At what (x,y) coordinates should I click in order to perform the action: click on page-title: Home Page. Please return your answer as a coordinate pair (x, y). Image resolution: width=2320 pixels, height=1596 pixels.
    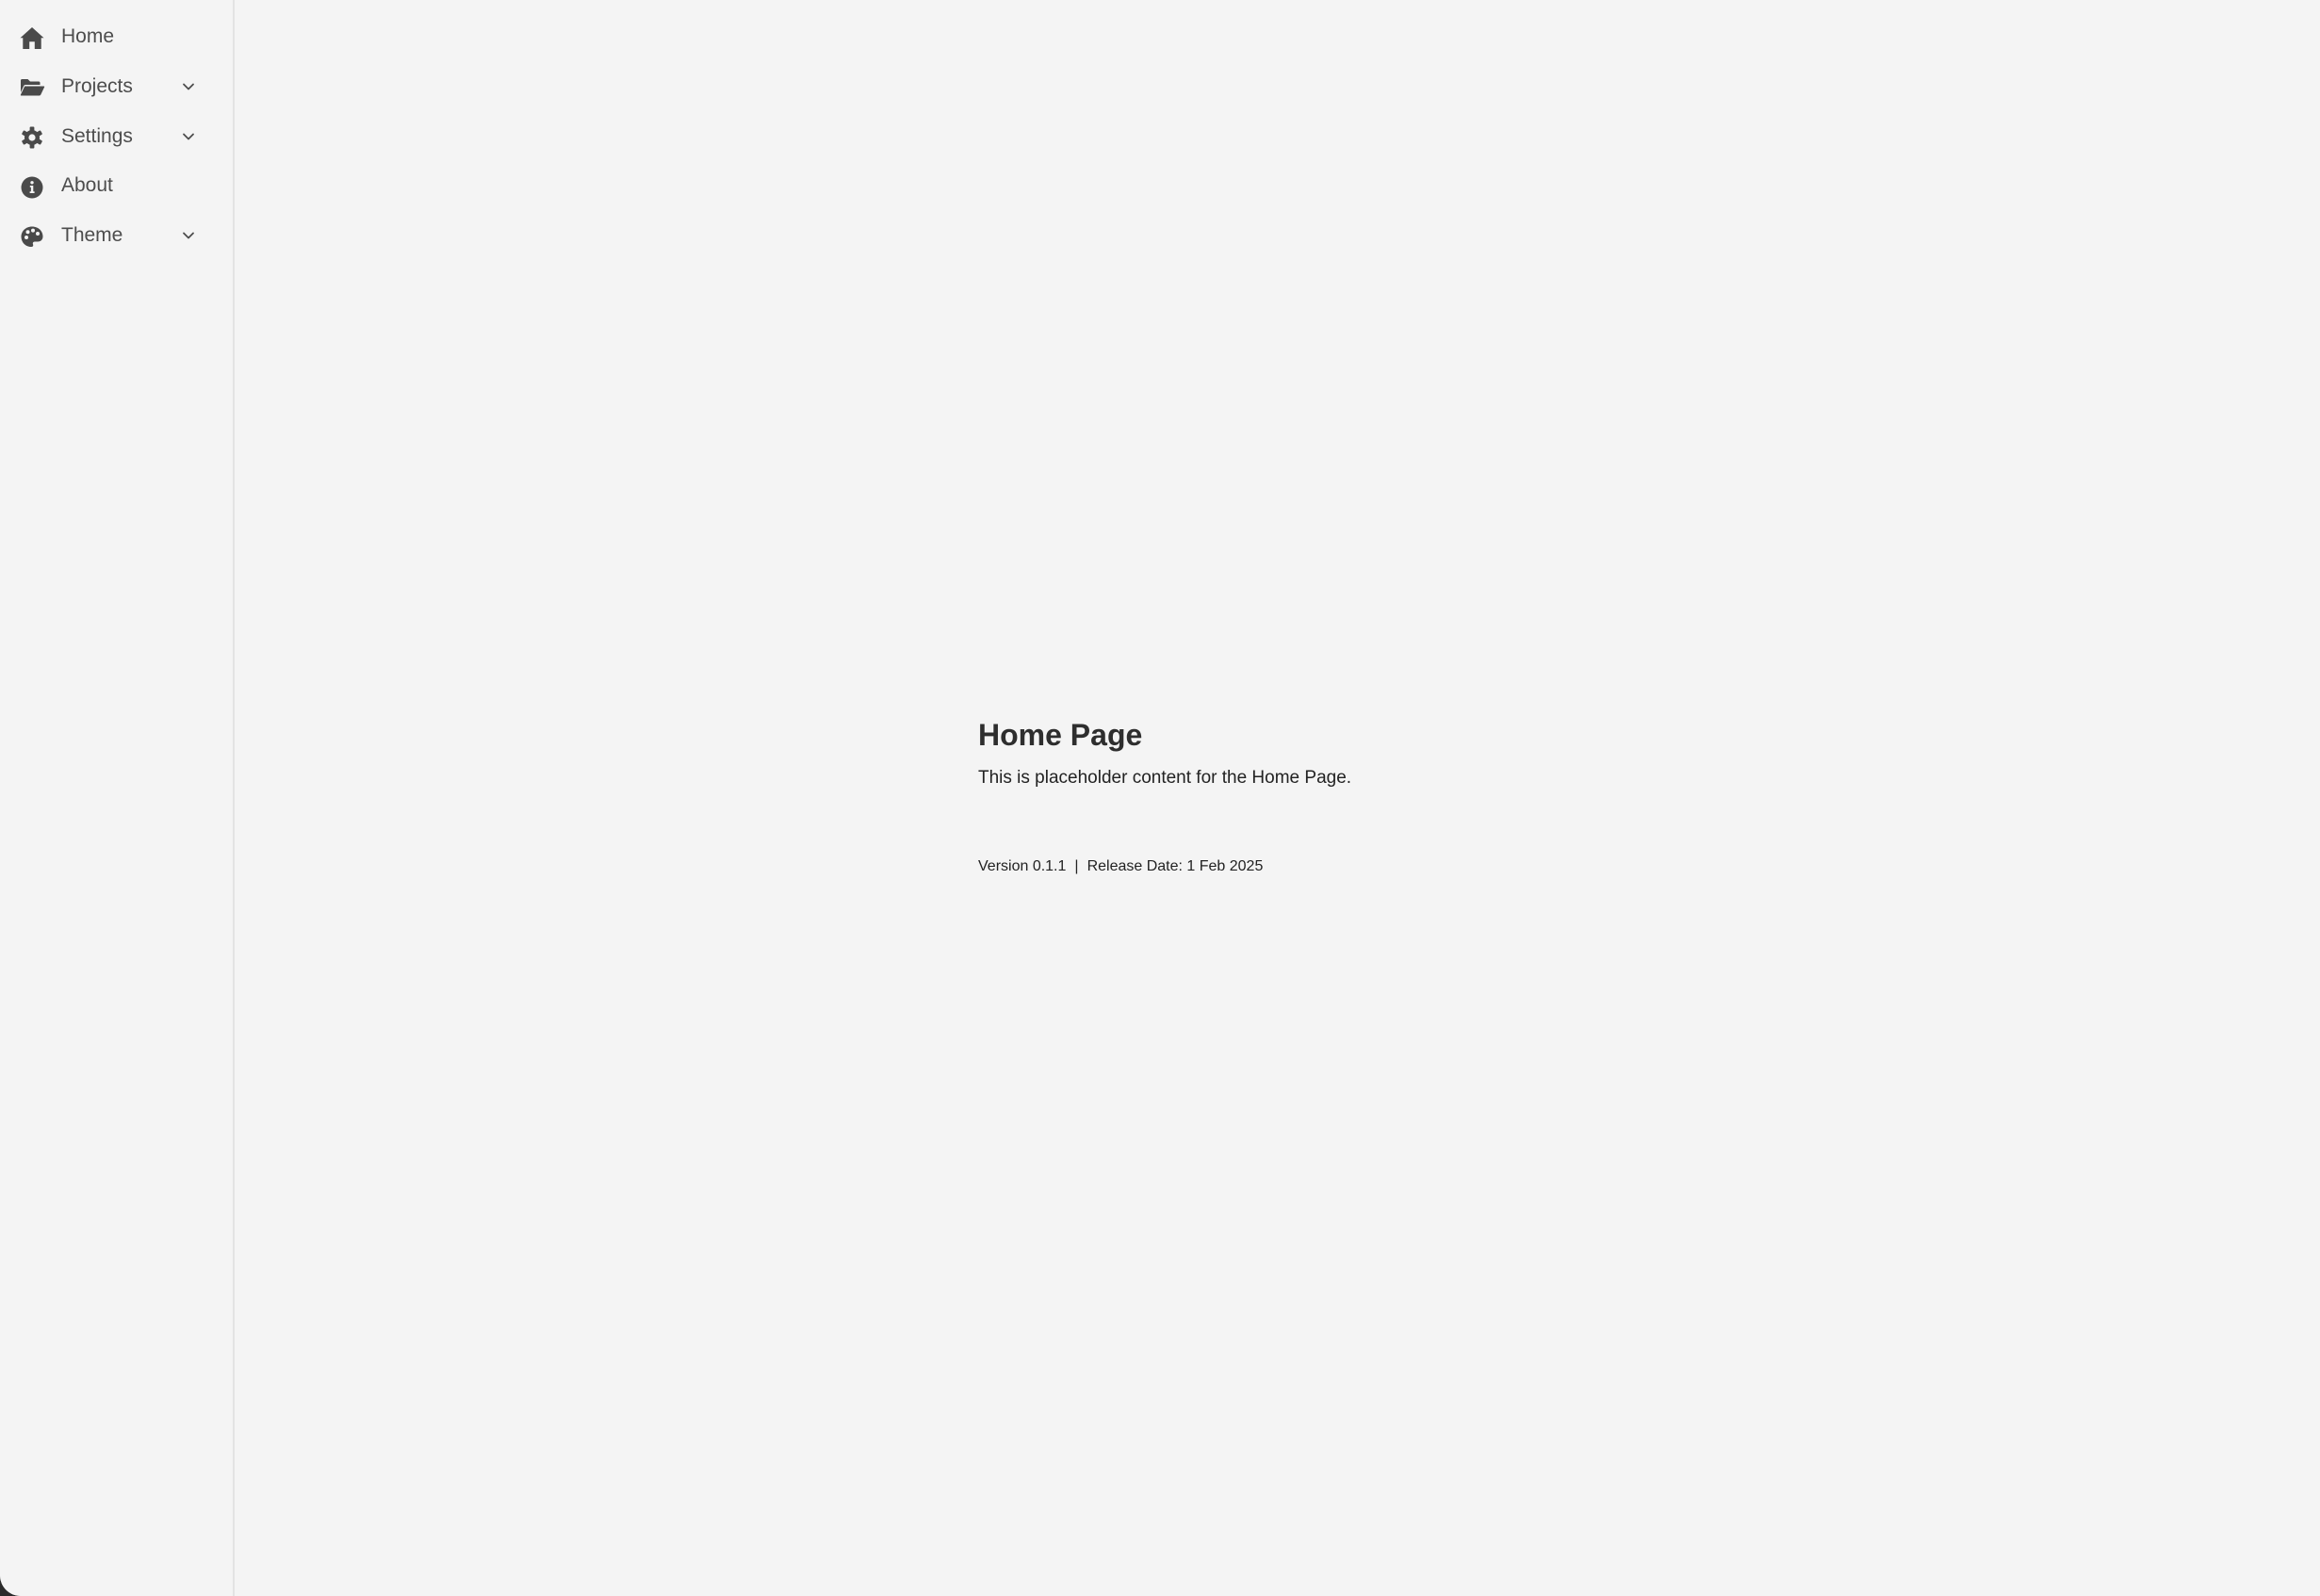
    Looking at the image, I should click on (1060, 735).